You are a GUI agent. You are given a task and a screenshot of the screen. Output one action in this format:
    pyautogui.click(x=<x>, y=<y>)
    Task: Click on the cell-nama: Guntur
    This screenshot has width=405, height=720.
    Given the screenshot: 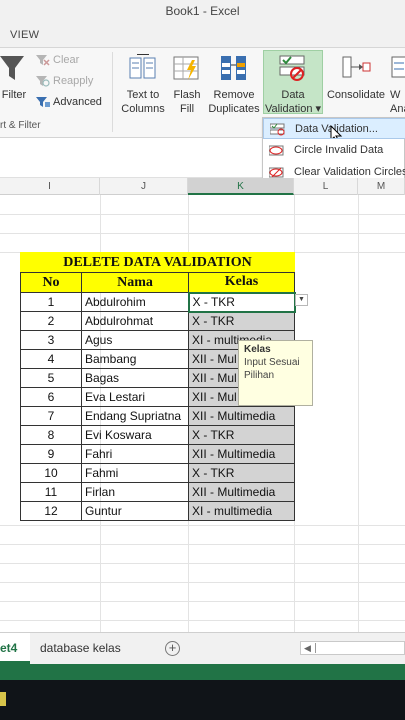 What is the action you would take?
    pyautogui.click(x=135, y=511)
    